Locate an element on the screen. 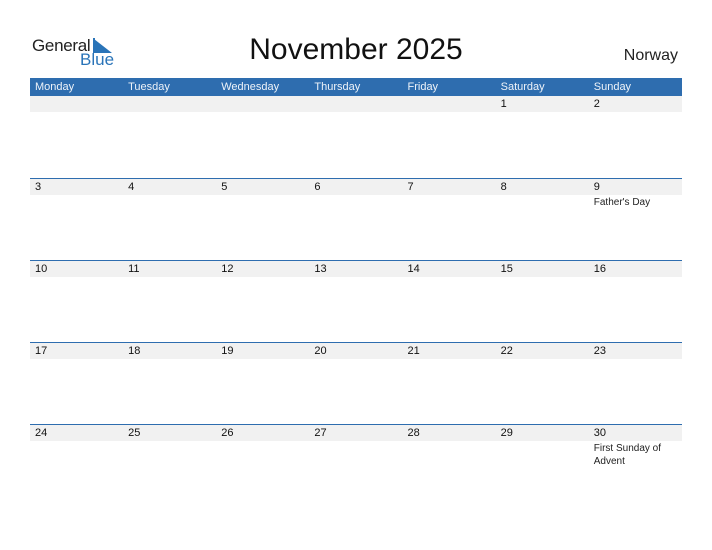 The width and height of the screenshot is (712, 550). day-number: 6 is located at coordinates (317, 187).